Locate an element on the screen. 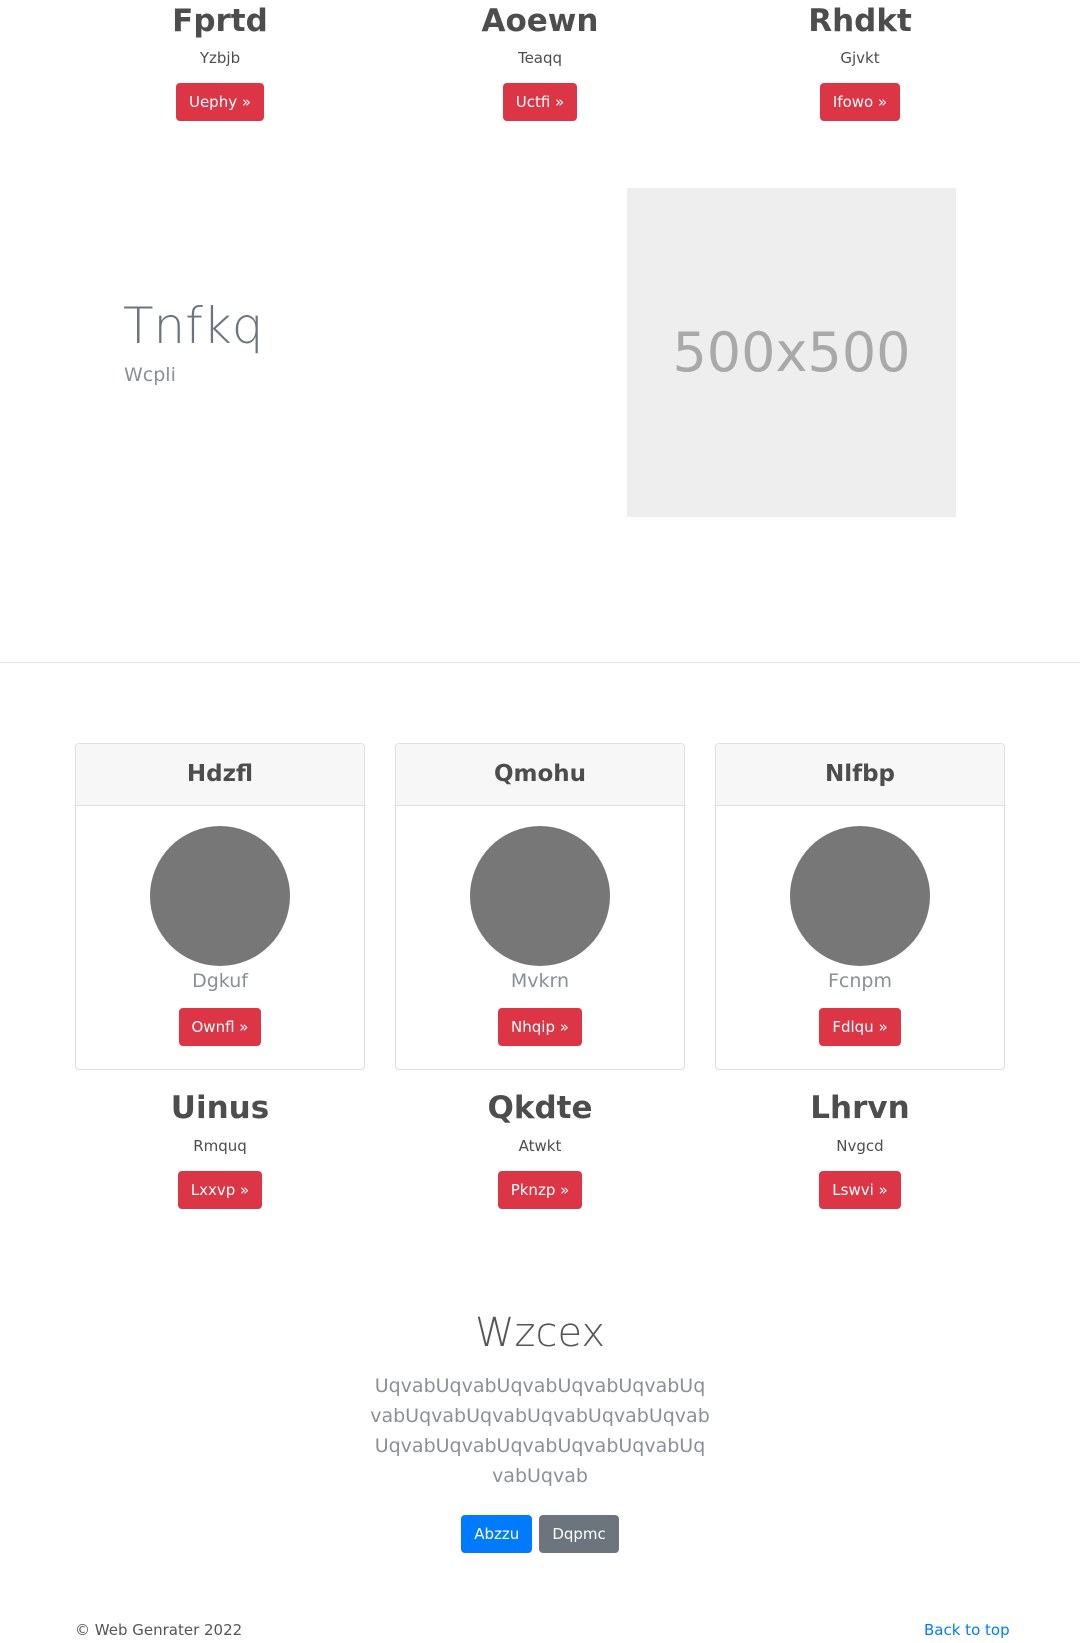 This screenshot has width=1080, height=1643. card-button: Nhqip » is located at coordinates (540, 1027).